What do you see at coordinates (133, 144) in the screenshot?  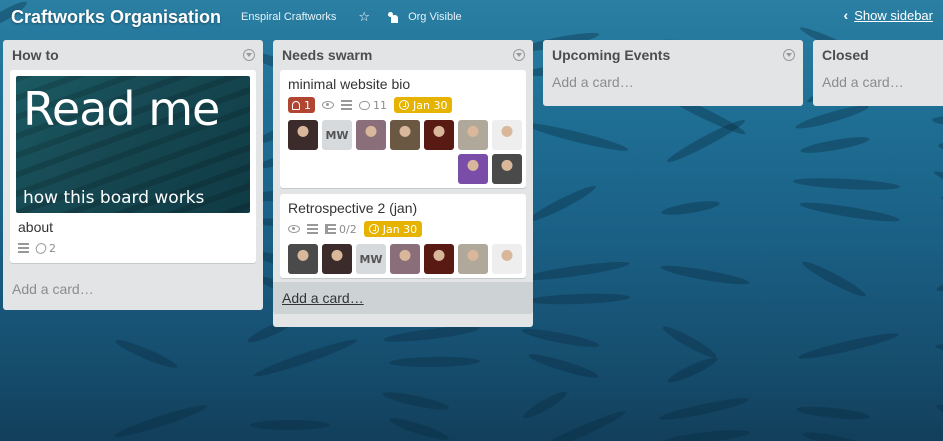 I see `card-cover-image: Read me how this board works` at bounding box center [133, 144].